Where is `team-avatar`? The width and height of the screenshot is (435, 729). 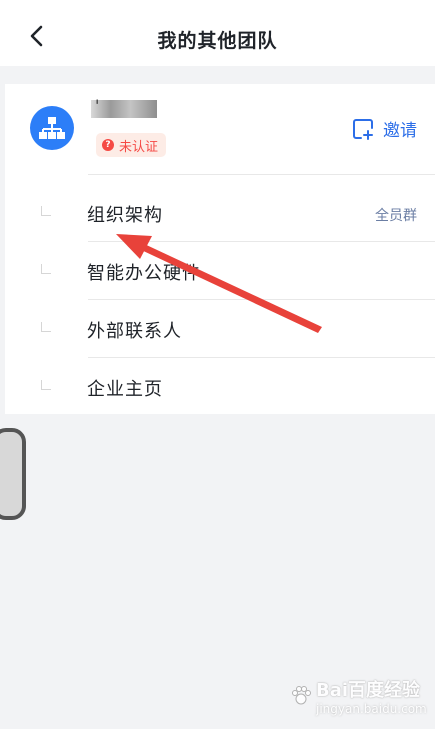
team-avatar is located at coordinates (52, 128).